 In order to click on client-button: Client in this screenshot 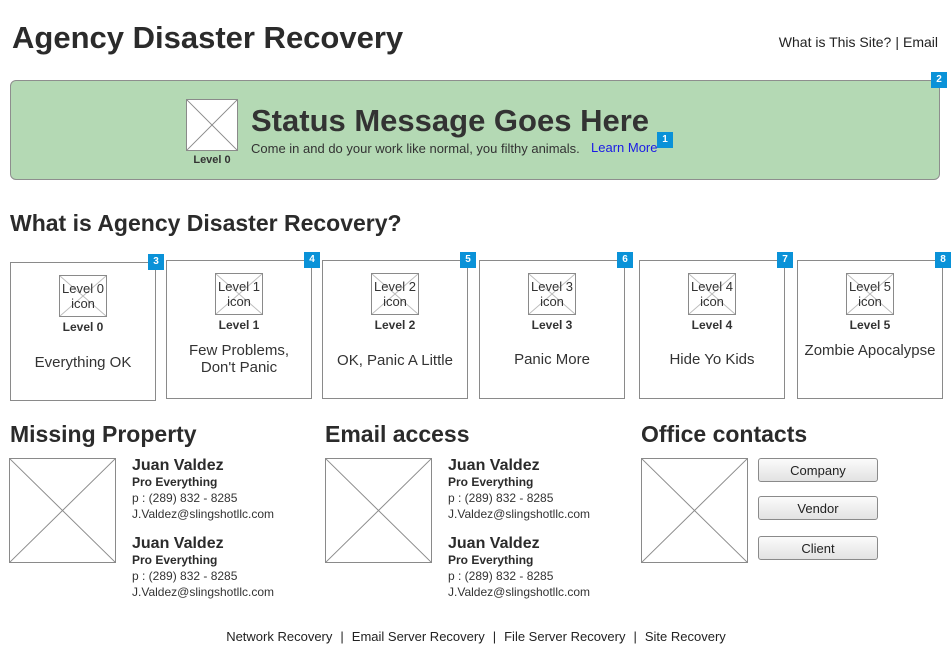, I will do `click(818, 548)`.